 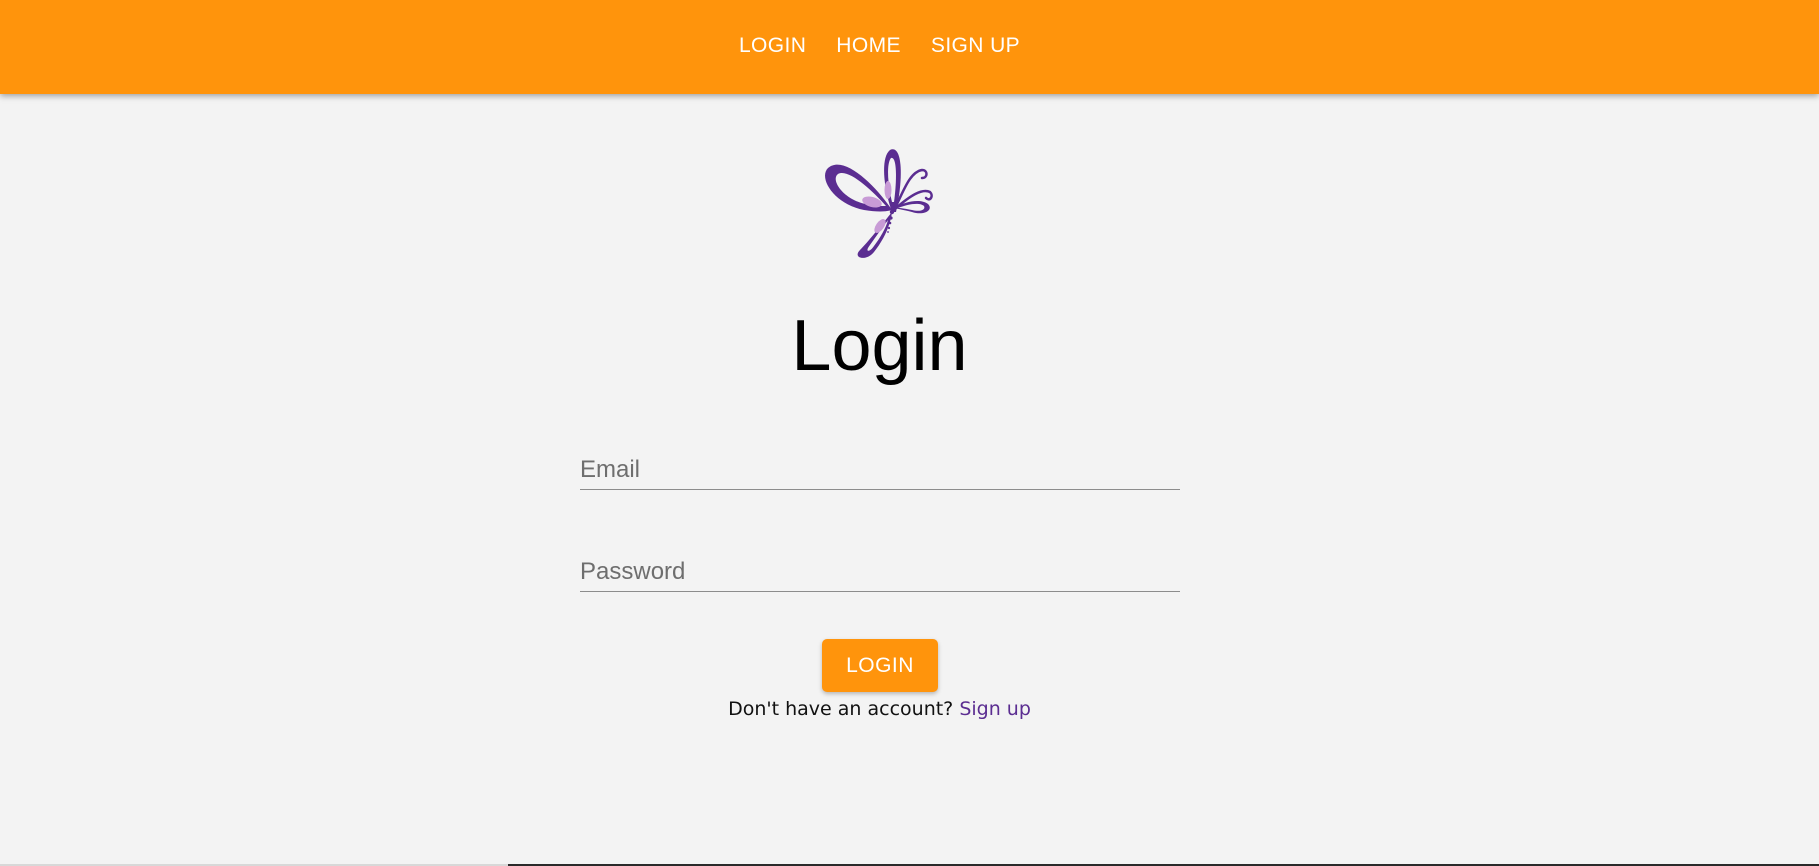 I want to click on top-navbar: LOGIN HOME SIGN UP, so click(x=909, y=47).